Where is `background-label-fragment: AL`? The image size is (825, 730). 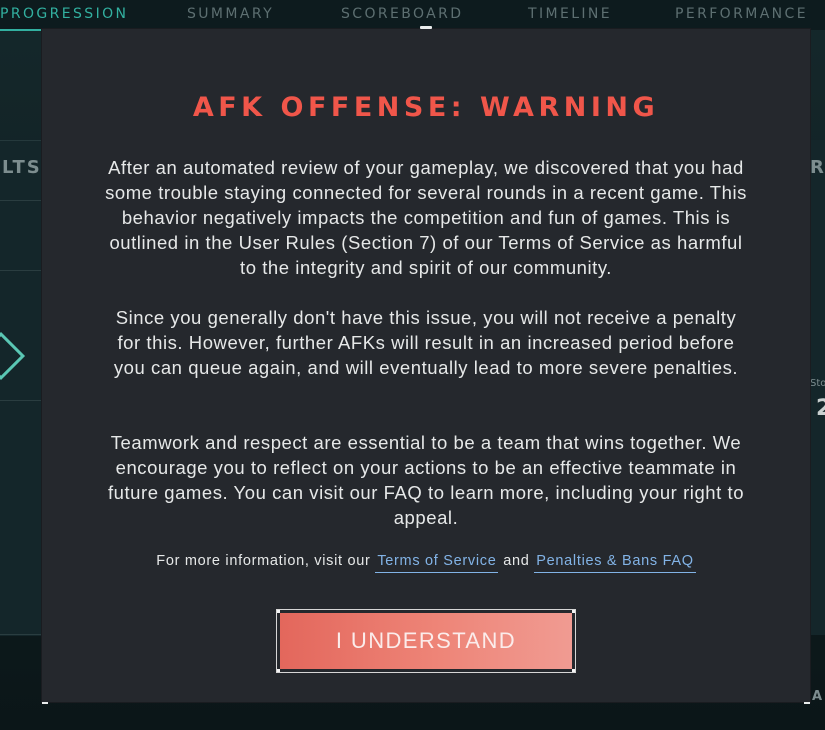
background-label-fragment: AL is located at coordinates (818, 696).